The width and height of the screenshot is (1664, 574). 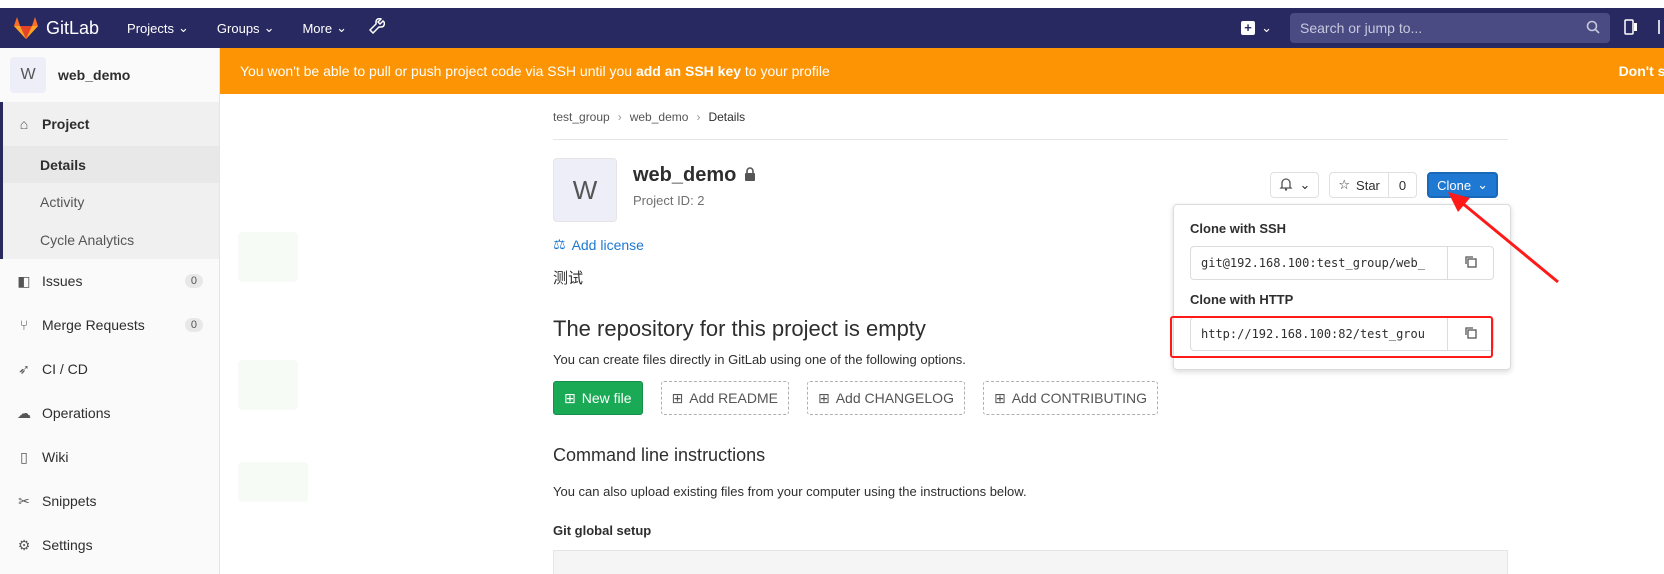 What do you see at coordinates (1030, 562) in the screenshot?
I see `code-block` at bounding box center [1030, 562].